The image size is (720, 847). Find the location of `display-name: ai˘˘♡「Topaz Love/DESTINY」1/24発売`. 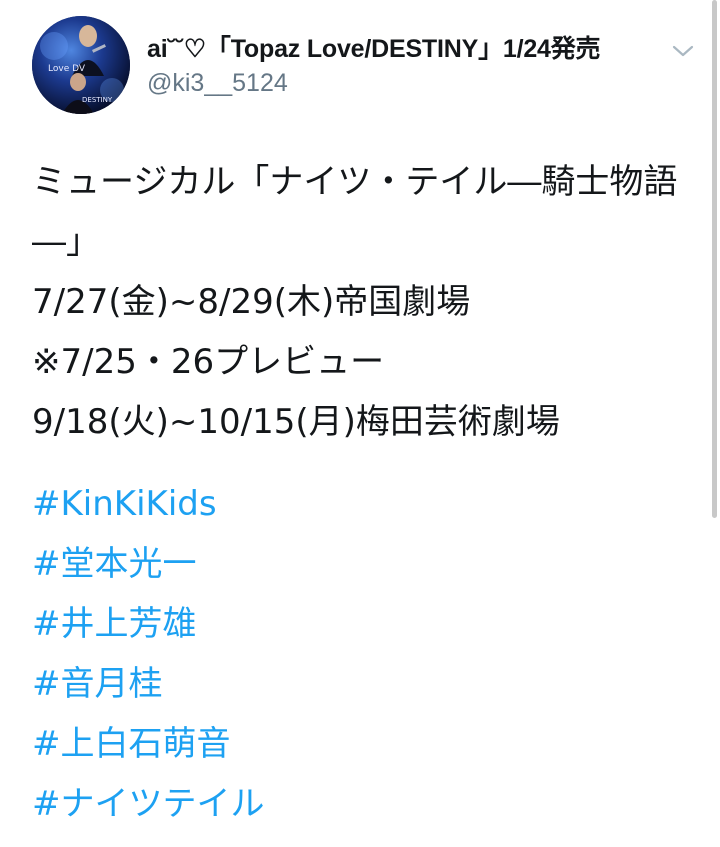

display-name: ai˘˘♡「Topaz Love/DESTINY」1/24発売 is located at coordinates (407, 49).